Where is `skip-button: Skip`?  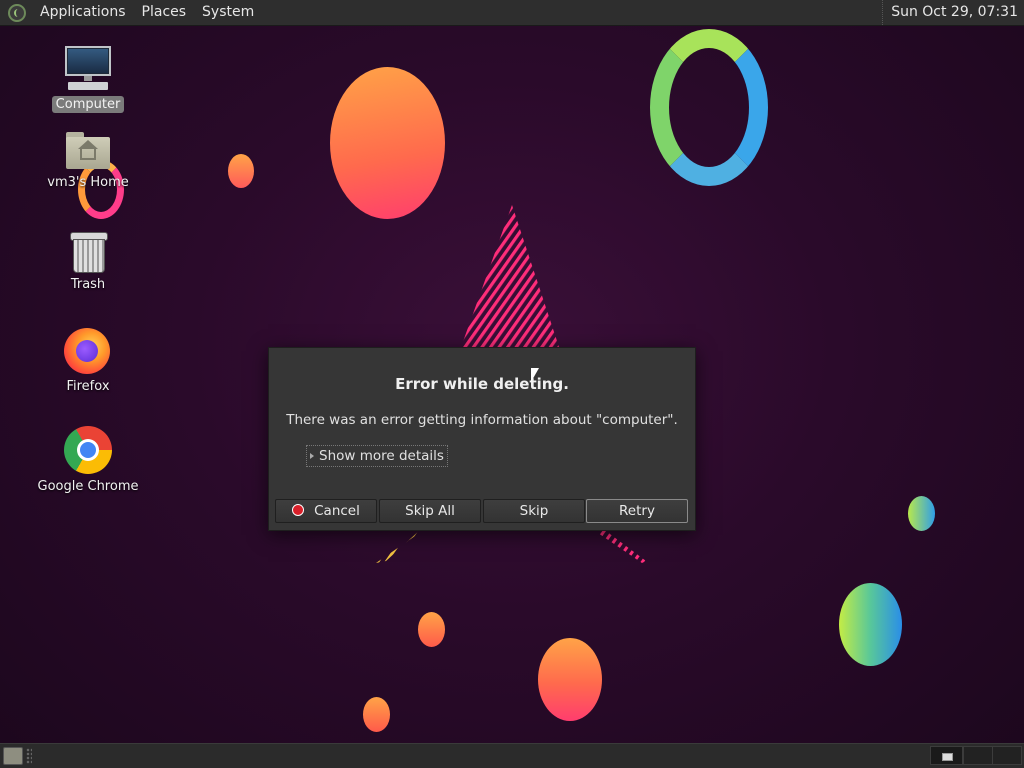 skip-button: Skip is located at coordinates (534, 511).